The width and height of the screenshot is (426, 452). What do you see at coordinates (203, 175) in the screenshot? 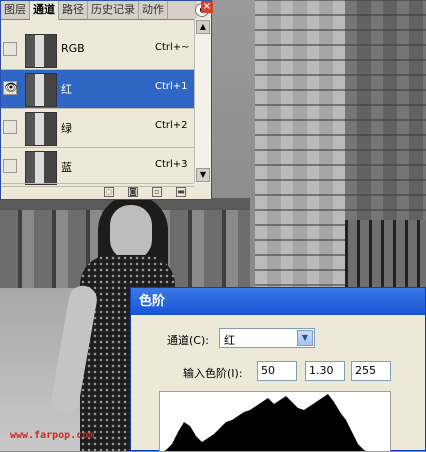
I see `scroll-down-icon: ▼` at bounding box center [203, 175].